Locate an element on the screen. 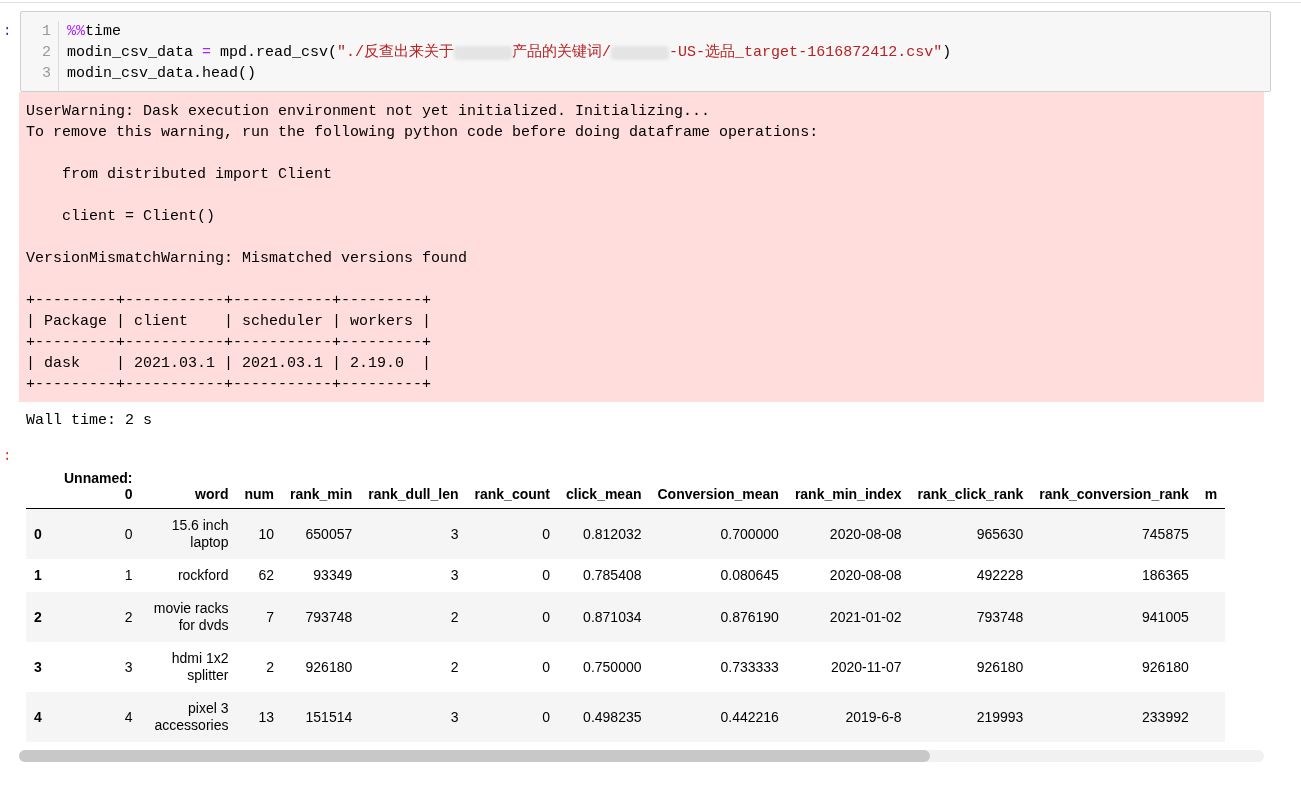  code-line: modin_csv_data = mpd.read_csv("./反查出来关于 产品的关键词/ -US-选品_target-1616872412.csv") is located at coordinates (509, 52).